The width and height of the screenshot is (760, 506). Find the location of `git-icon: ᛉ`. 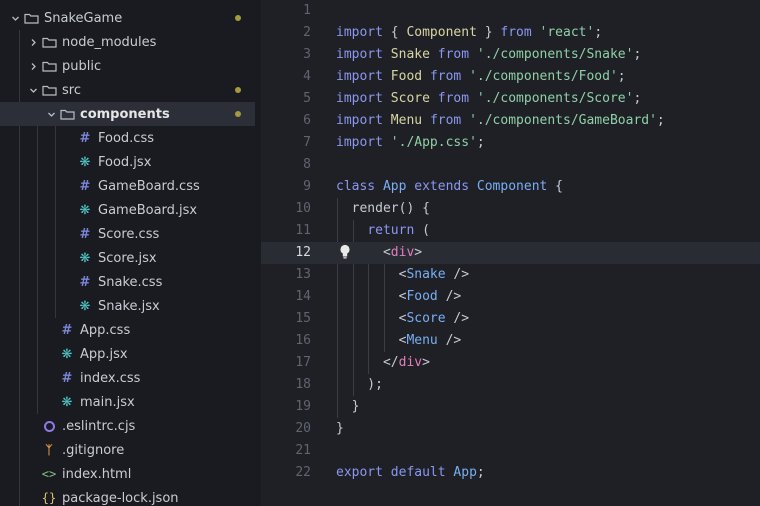

git-icon: ᛉ is located at coordinates (49, 450).